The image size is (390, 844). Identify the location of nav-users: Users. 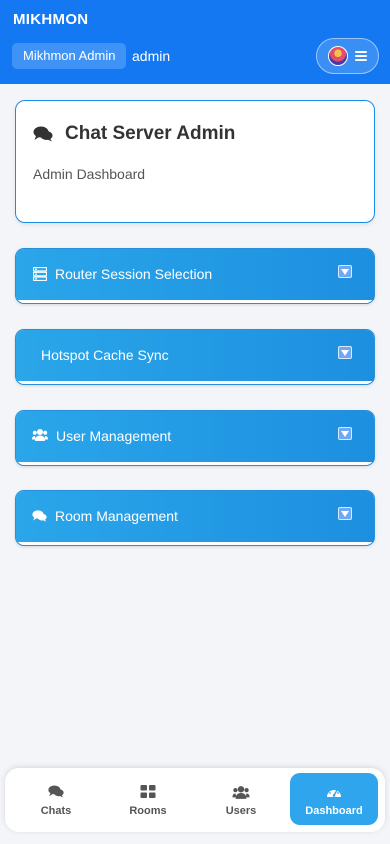
(241, 799).